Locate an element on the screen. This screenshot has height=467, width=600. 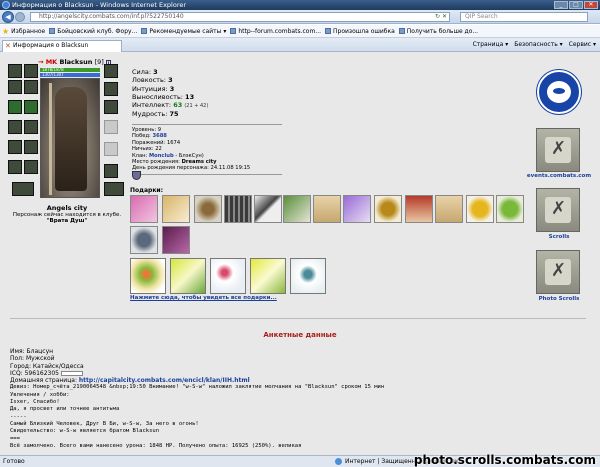
stat-intellect: Интеллект: 63 (21 + 42) is located at coordinates (170, 105).